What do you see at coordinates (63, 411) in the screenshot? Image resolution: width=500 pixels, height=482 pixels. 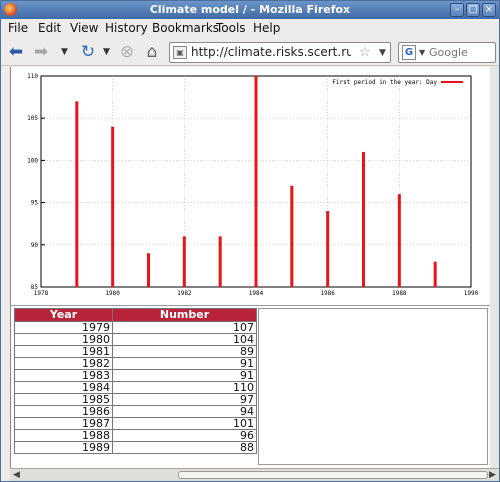 I see `year-cell: 1986` at bounding box center [63, 411].